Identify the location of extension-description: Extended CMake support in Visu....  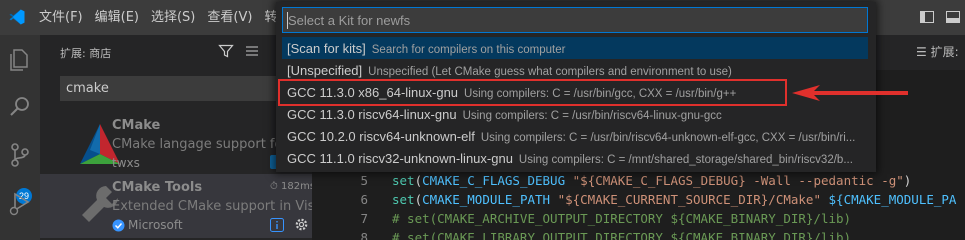
(212, 206).